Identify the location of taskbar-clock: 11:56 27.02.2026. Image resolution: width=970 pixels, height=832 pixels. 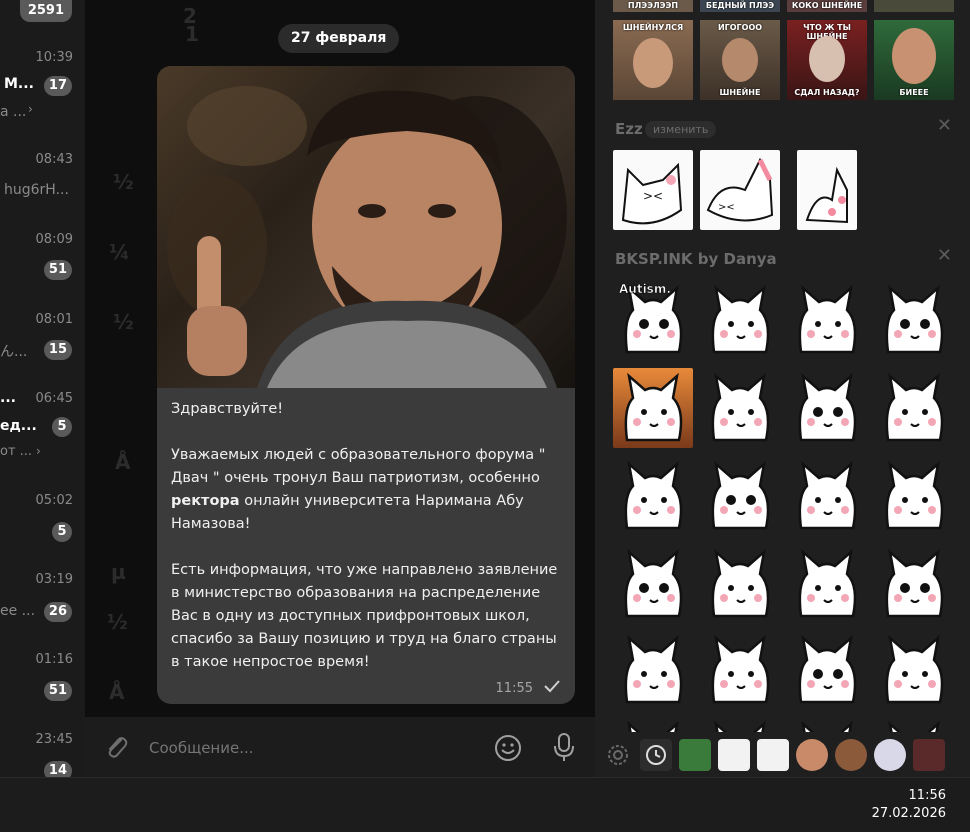
(909, 804).